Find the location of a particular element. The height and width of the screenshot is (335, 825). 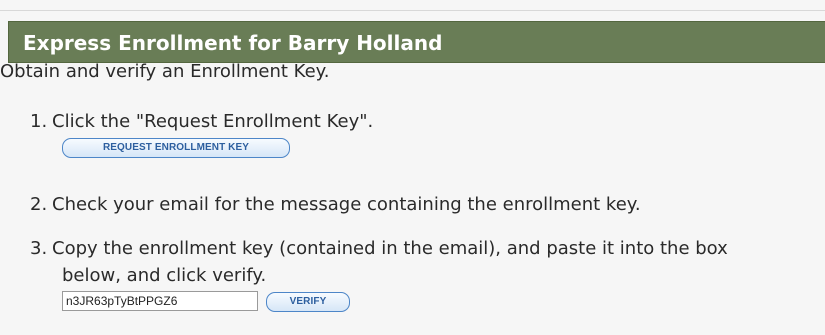

step-number: 3. is located at coordinates (39, 248).